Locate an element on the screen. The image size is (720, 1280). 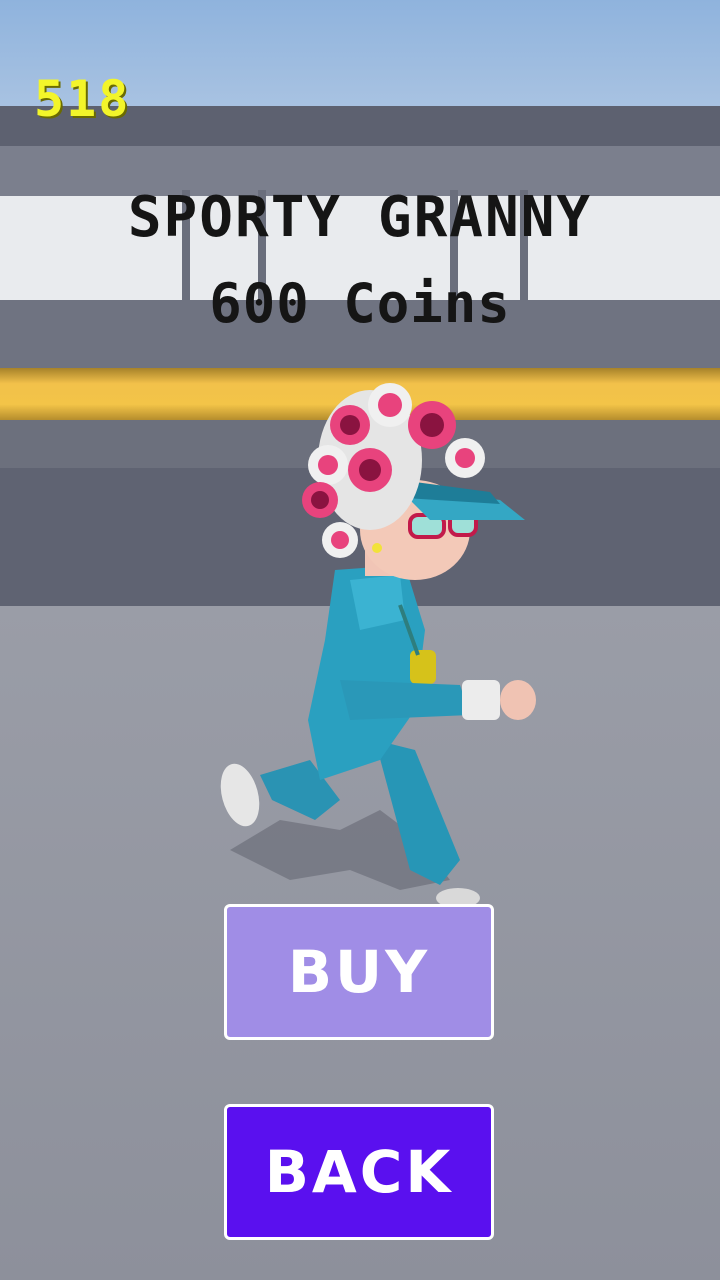
back-button: BACK is located at coordinates (359, 1172).